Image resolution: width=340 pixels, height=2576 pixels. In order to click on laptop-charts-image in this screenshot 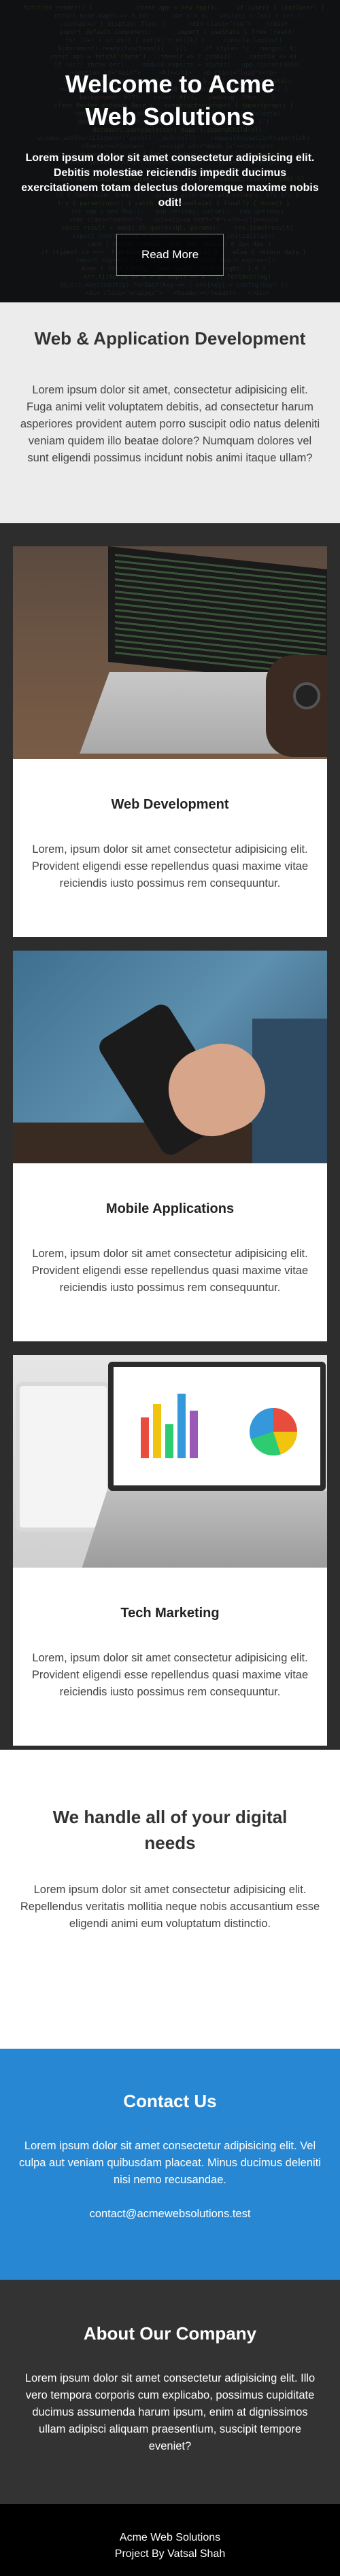, I will do `click(170, 1461)`.